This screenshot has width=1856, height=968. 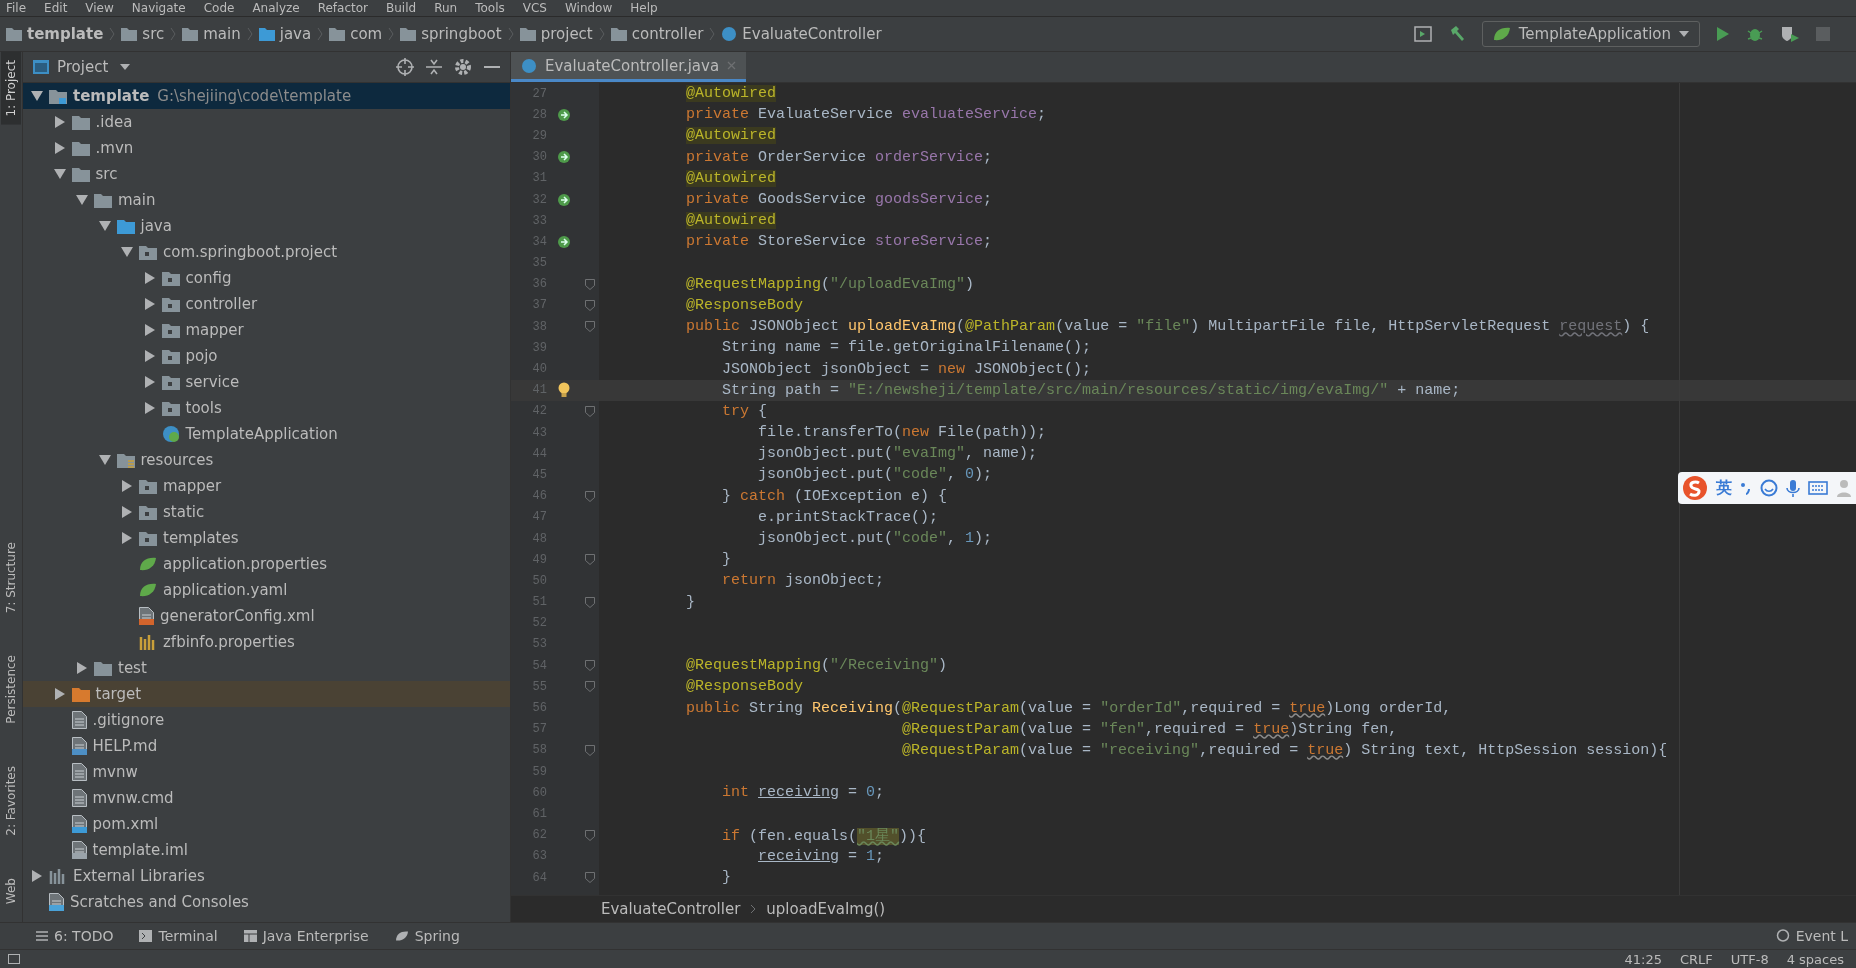 What do you see at coordinates (158, 8) in the screenshot?
I see `menu-item: Navigate` at bounding box center [158, 8].